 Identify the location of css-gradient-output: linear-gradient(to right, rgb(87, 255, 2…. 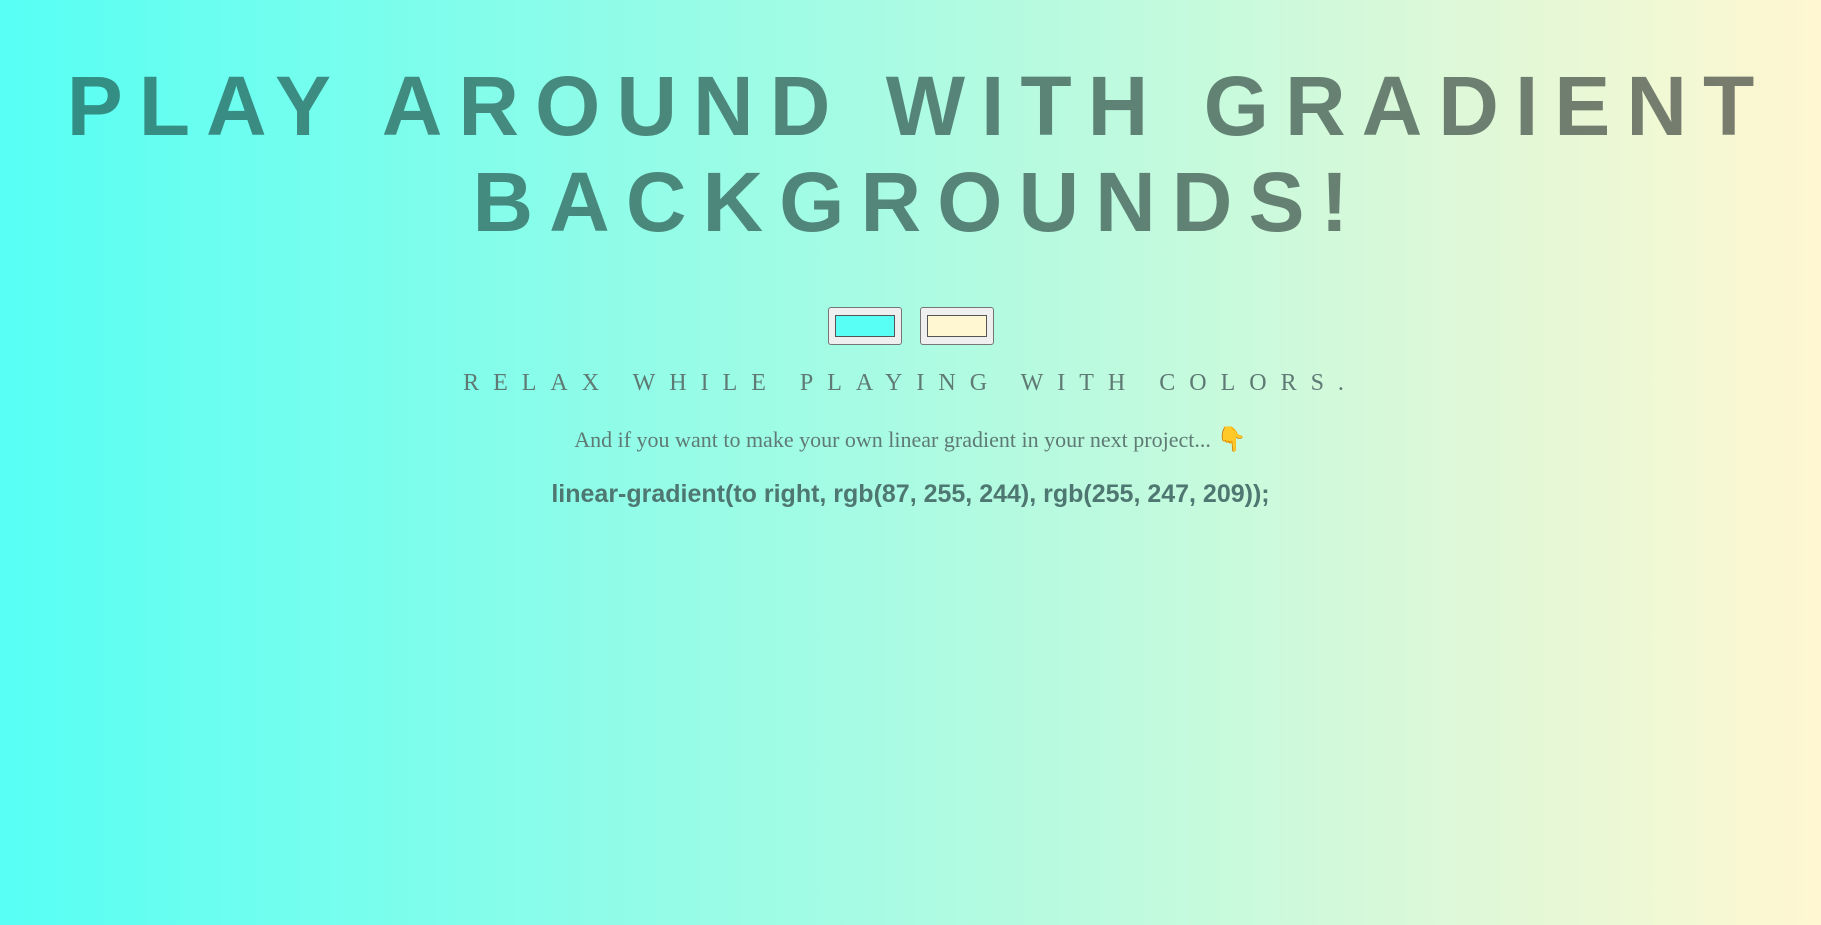
(910, 494).